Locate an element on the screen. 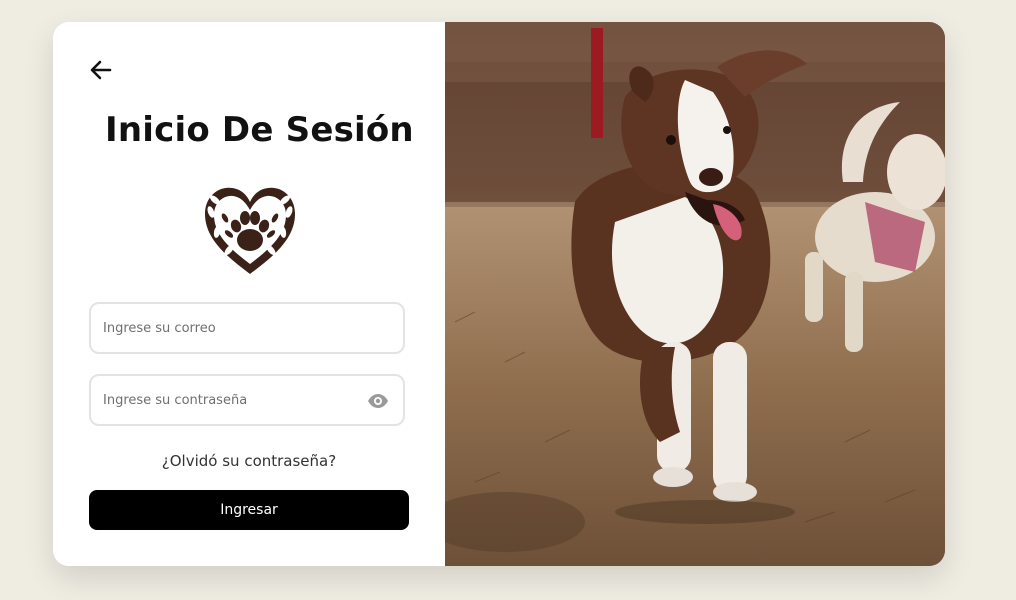 This screenshot has height=600, width=1016. password-field-wrapper is located at coordinates (247, 400).